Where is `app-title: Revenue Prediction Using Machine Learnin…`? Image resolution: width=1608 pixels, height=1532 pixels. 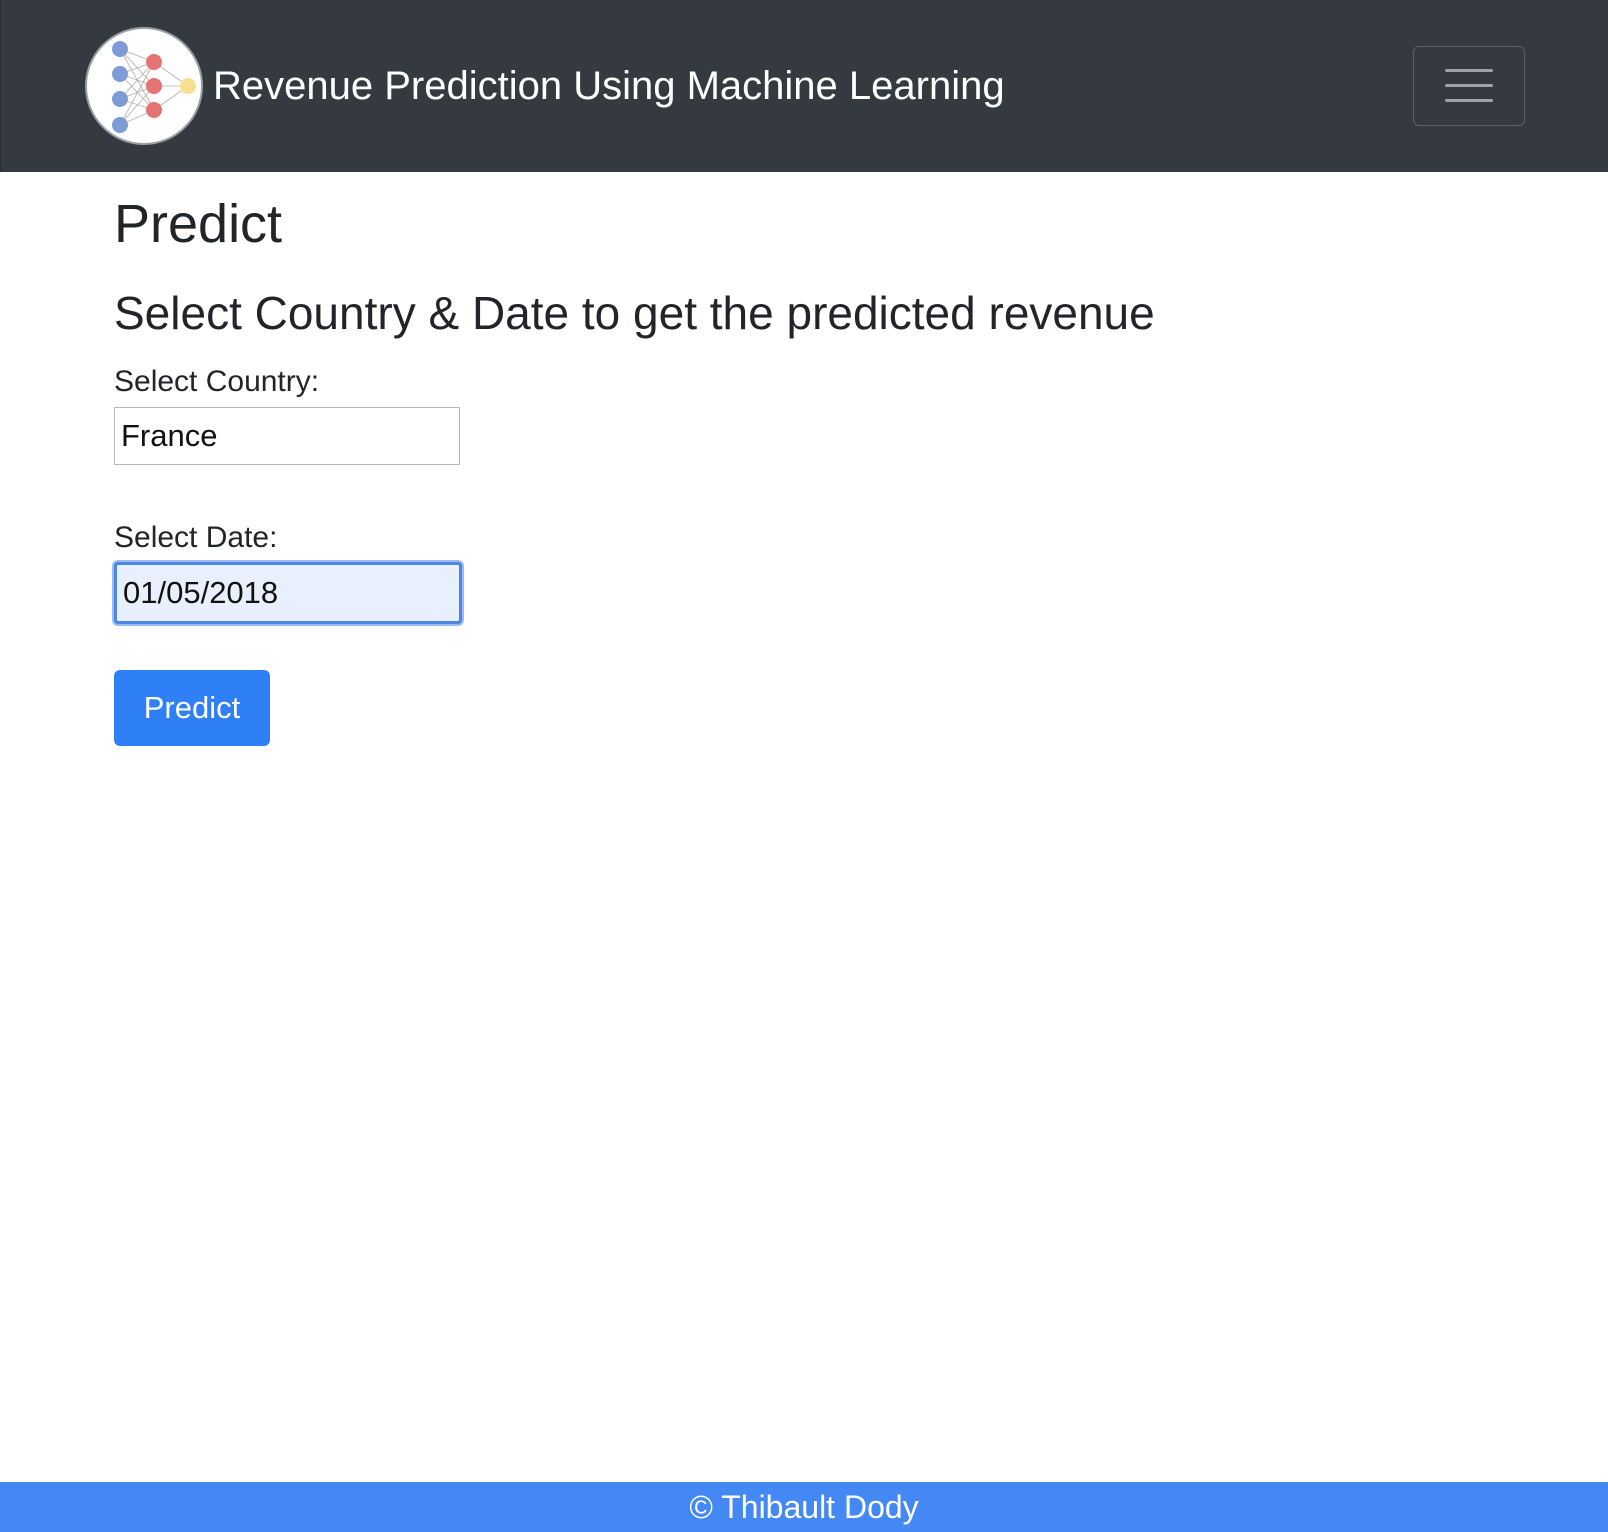
app-title: Revenue Prediction Using Machine Learnin… is located at coordinates (609, 86).